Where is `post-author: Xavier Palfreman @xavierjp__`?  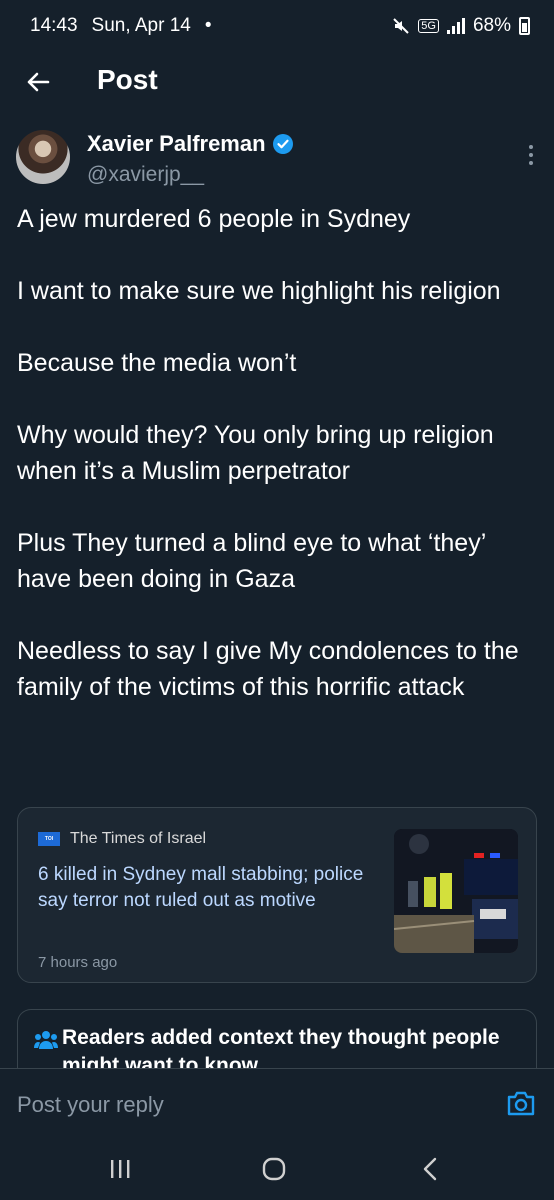
post-author: Xavier Palfreman @xavierjp__ is located at coordinates (277, 161).